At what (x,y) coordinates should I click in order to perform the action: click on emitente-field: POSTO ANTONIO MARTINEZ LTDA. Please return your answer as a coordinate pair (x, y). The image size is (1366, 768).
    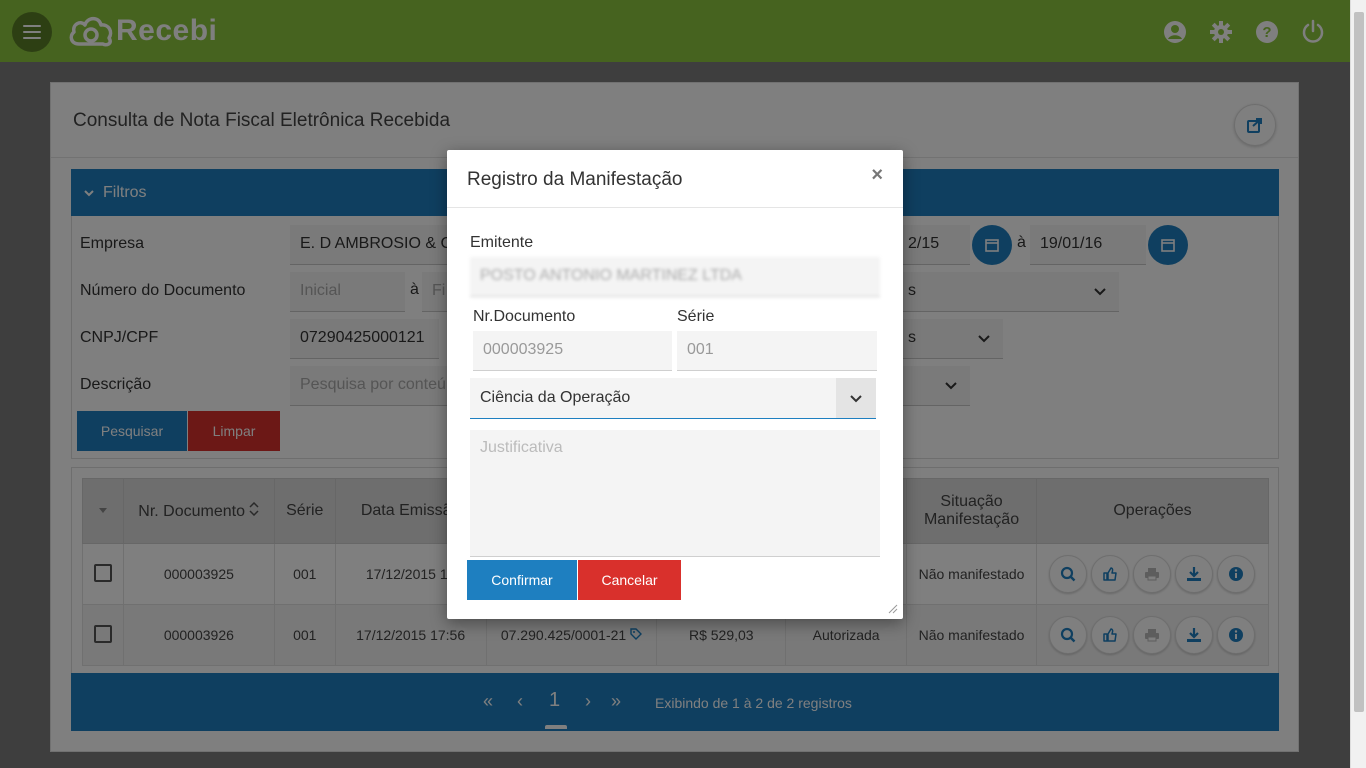
    Looking at the image, I should click on (675, 277).